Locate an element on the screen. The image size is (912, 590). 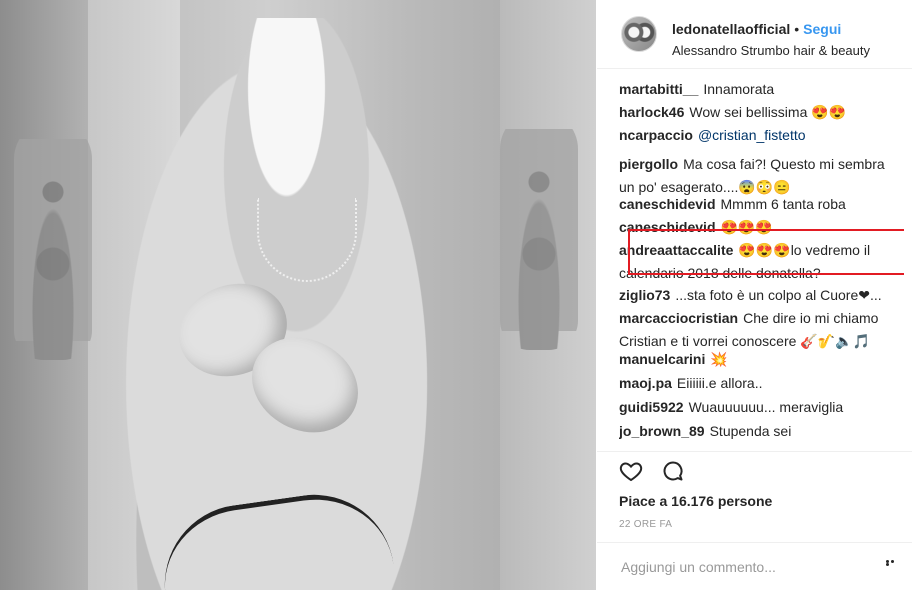
location-link: Alessandro Strumbo hair & beauty is located at coordinates (771, 50).